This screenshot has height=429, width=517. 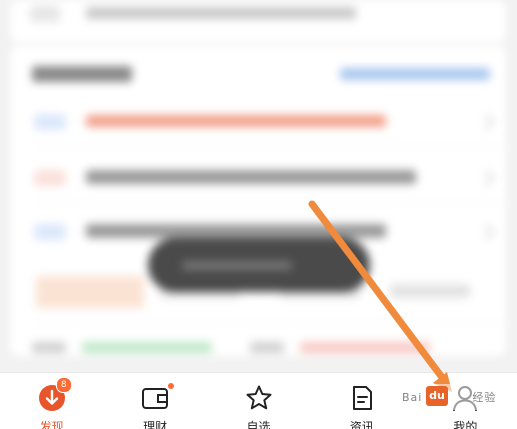 What do you see at coordinates (259, 398) in the screenshot?
I see `star-icon` at bounding box center [259, 398].